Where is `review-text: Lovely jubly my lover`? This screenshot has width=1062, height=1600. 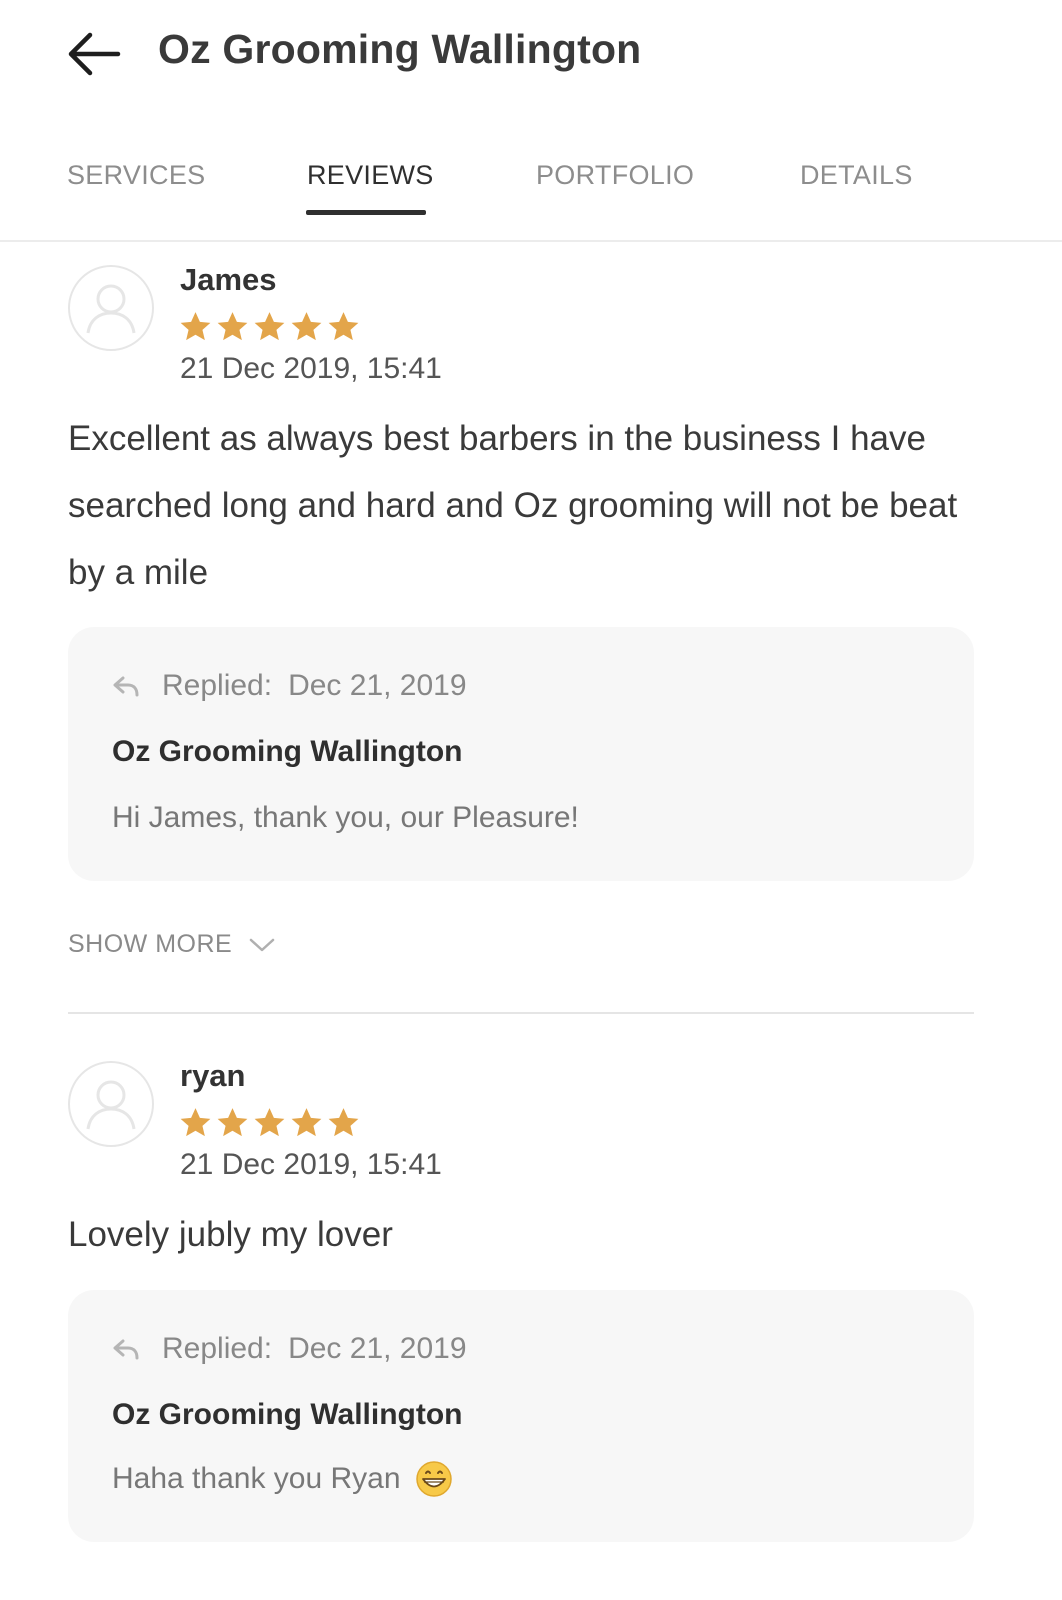 review-text: Lovely jubly my lover is located at coordinates (230, 1234).